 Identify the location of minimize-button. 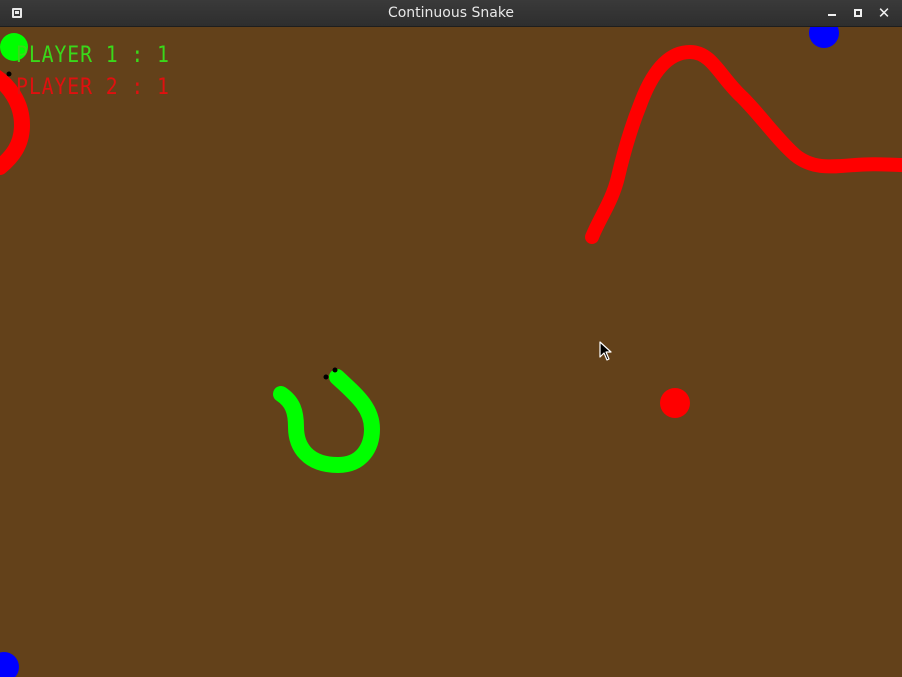
(832, 13).